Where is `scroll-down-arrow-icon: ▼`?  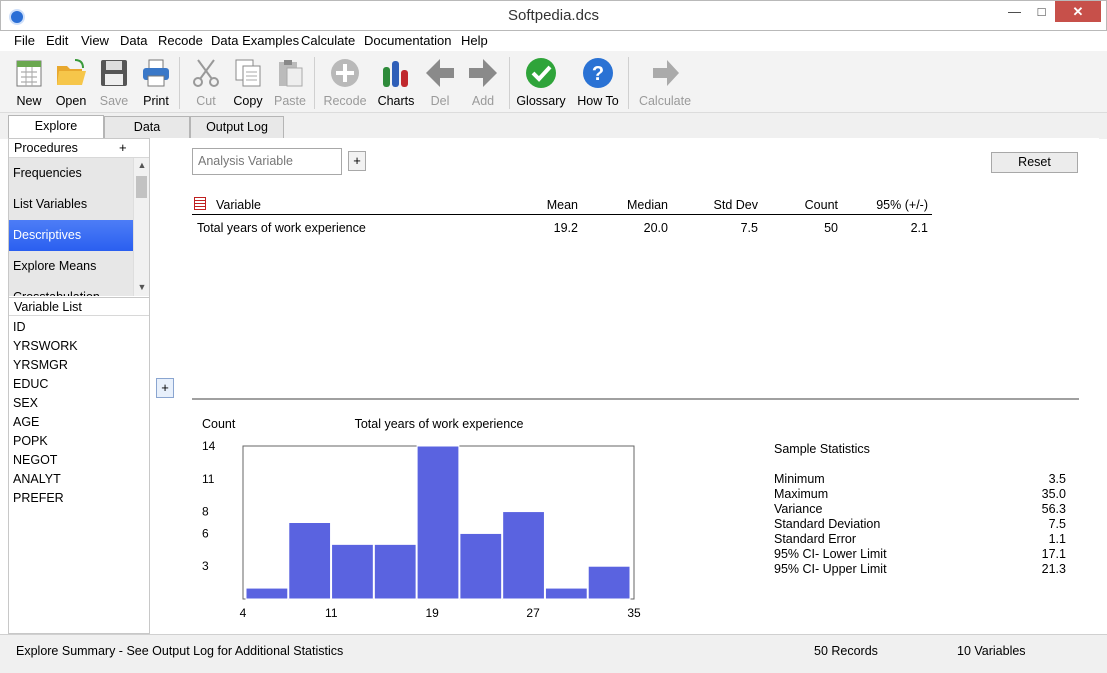
scroll-down-arrow-icon: ▼ is located at coordinates (142, 287).